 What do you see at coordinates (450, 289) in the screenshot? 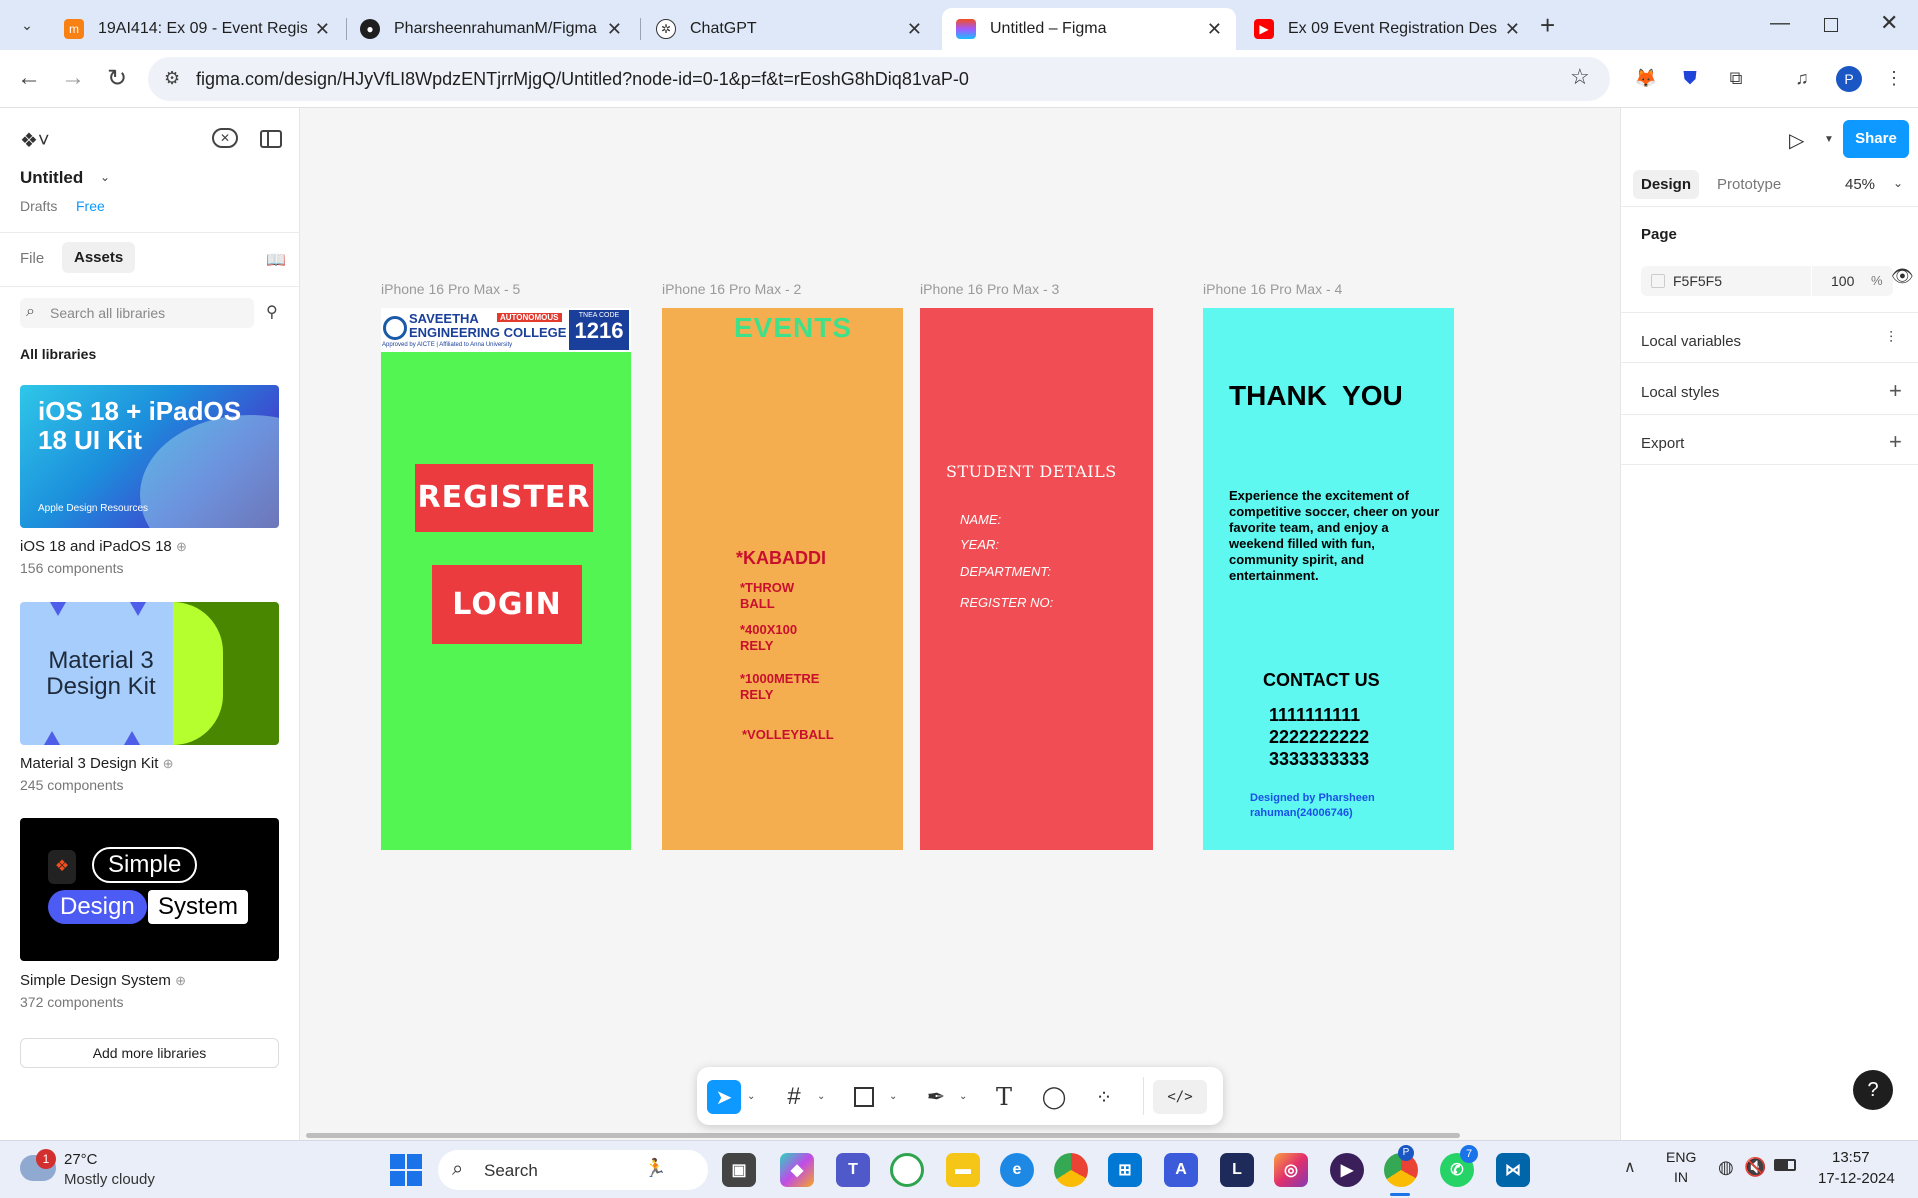
I see `frame-label: iPhone 16 Pro Max - 5` at bounding box center [450, 289].